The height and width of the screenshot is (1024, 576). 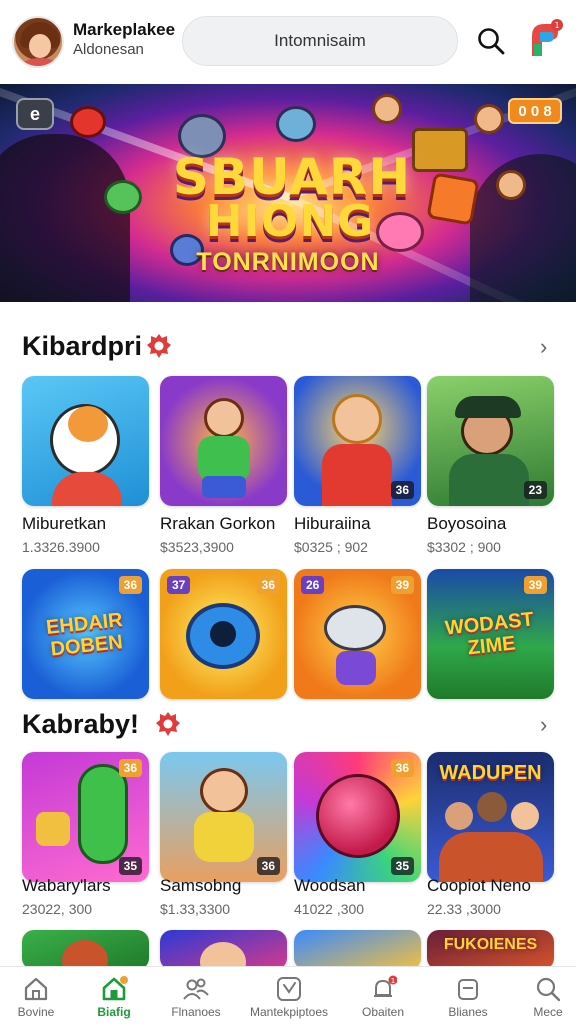 I want to click on home-outline-icon, so click(x=36, y=989).